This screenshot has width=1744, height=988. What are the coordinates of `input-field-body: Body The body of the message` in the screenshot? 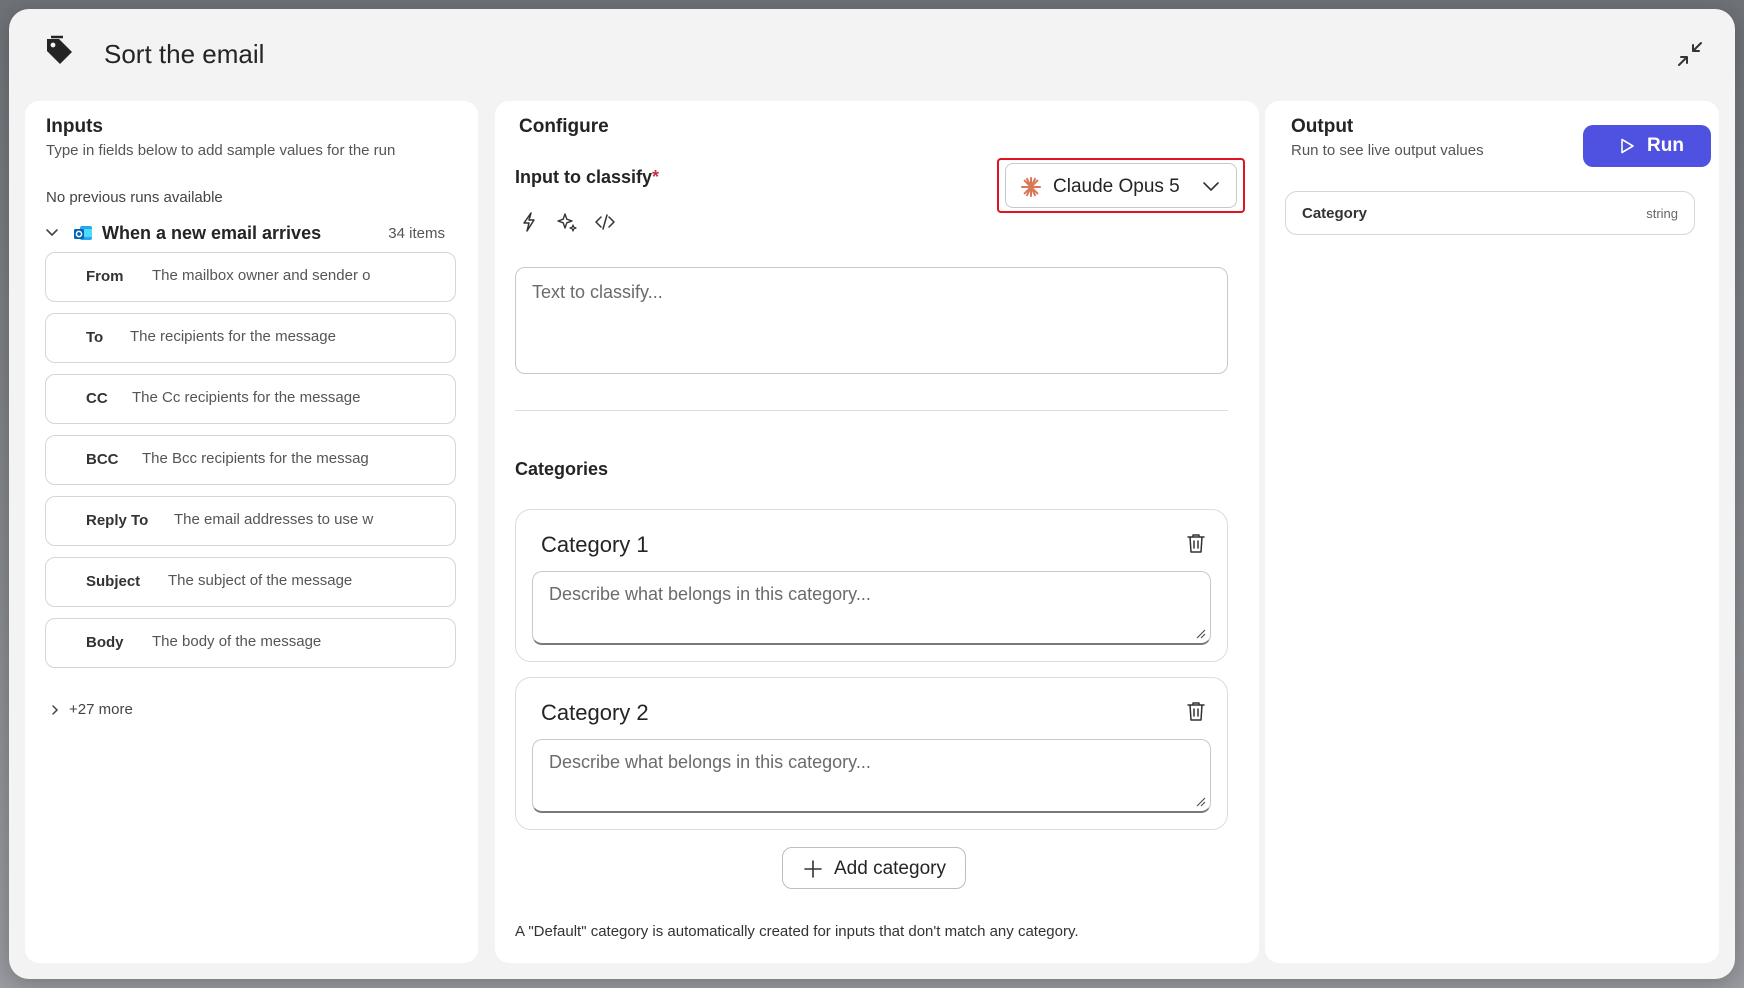 It's located at (250, 643).